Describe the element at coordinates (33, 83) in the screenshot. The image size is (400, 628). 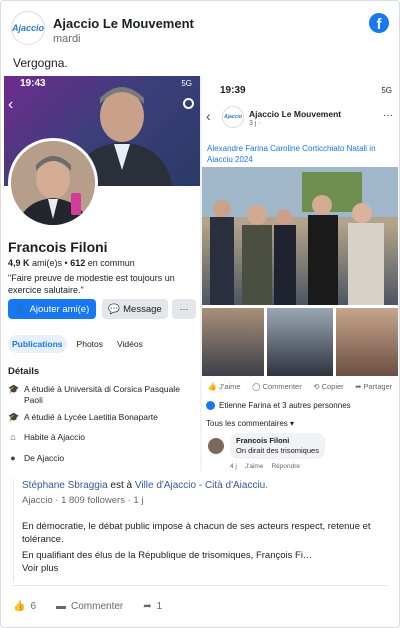
I see `status-time: 19:43` at that location.